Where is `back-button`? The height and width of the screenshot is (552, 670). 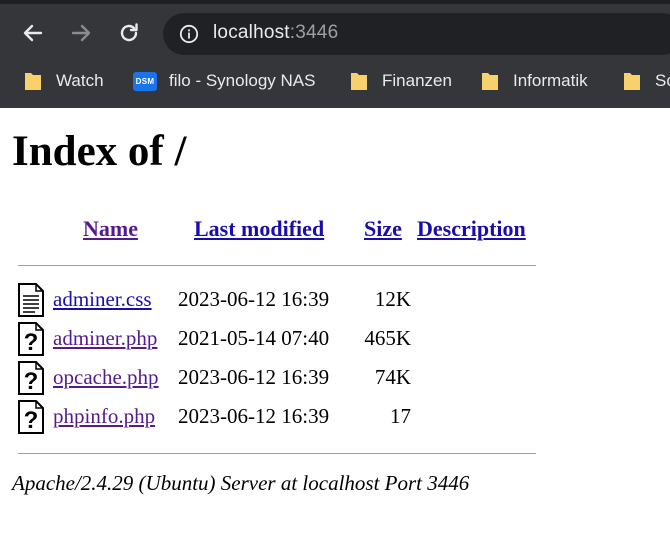 back-button is located at coordinates (33, 33).